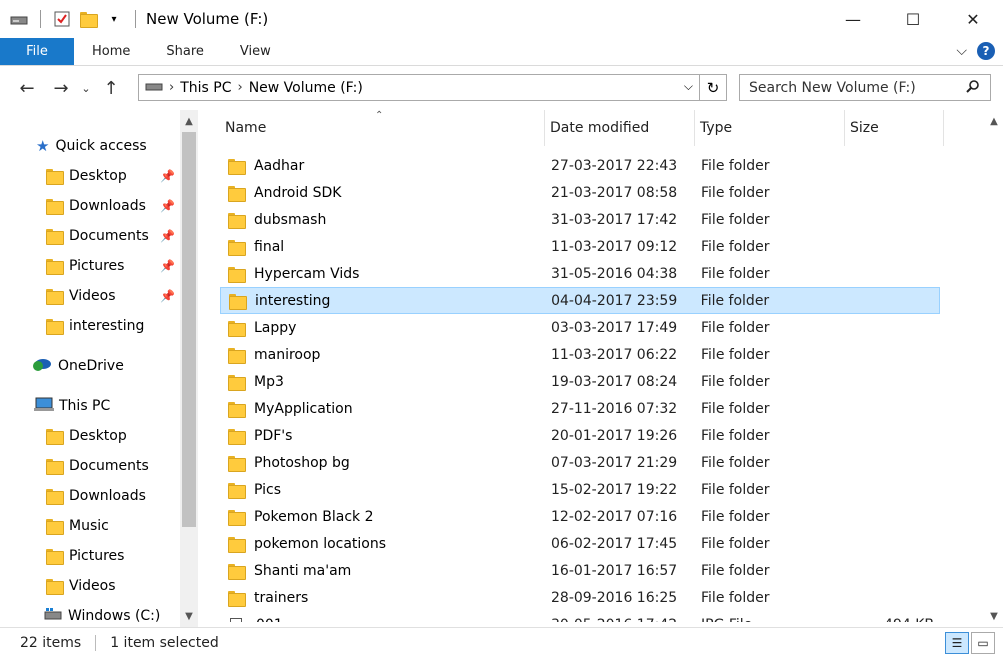 The width and height of the screenshot is (1003, 657). What do you see at coordinates (770, 128) in the screenshot?
I see `column-header-type: Type` at bounding box center [770, 128].